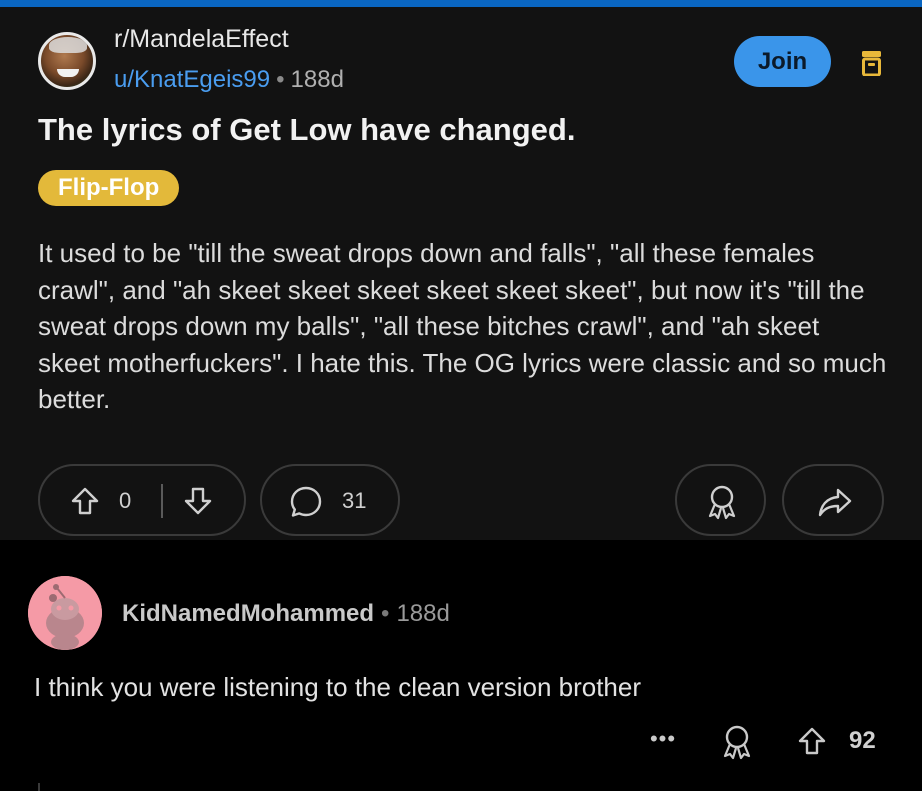  Describe the element at coordinates (125, 500) in the screenshot. I see `post-score: 0` at that location.